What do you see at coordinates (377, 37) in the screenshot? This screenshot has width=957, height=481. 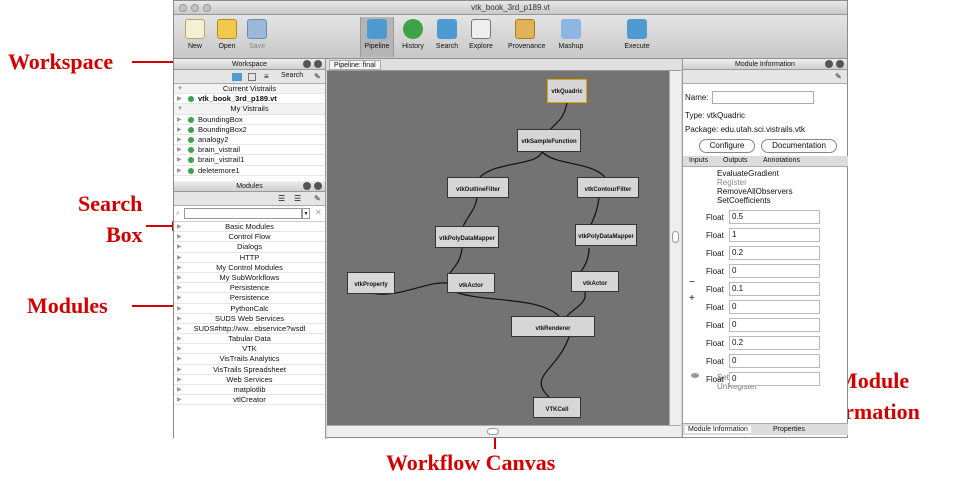 I see `pipeline-button: Pipeline` at bounding box center [377, 37].